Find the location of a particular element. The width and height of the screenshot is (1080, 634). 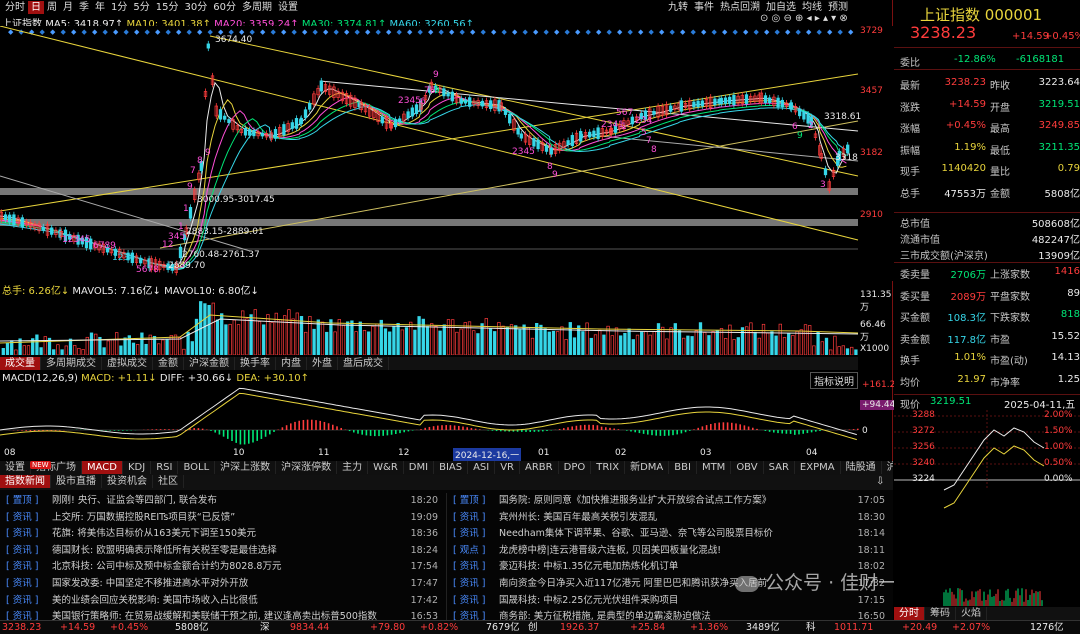

indicator-tab-3: 金额 is located at coordinates (168, 363).